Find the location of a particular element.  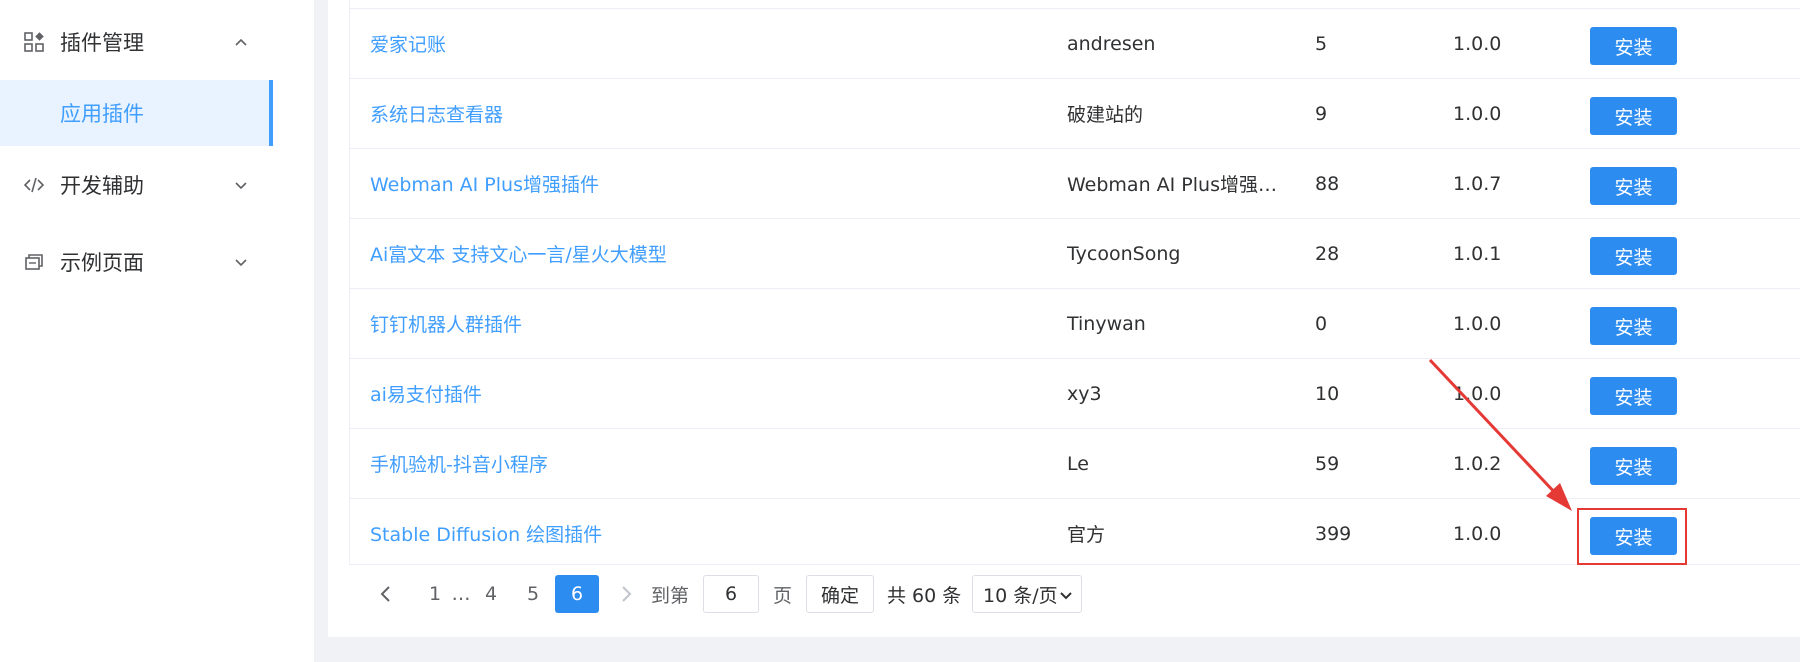

author-text: 破建站的 is located at coordinates (1105, 115).